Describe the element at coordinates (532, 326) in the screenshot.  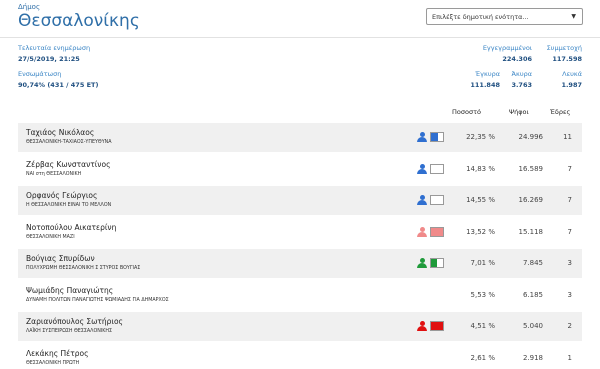
I see `votes-cell: 5.040` at that location.